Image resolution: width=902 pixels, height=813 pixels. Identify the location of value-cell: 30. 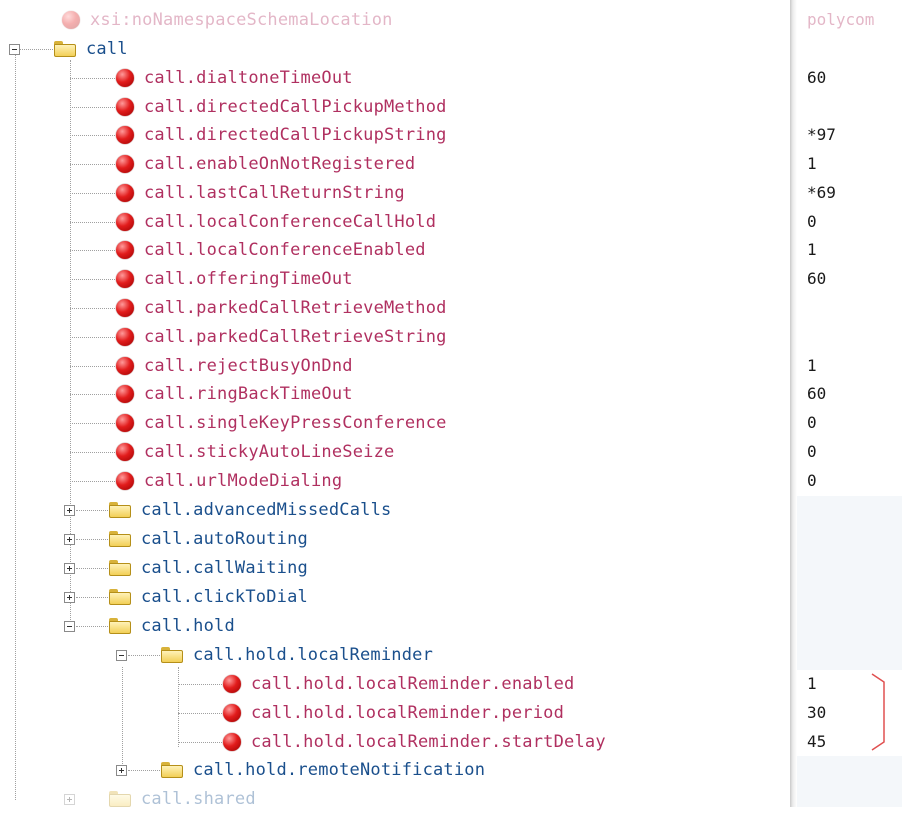
(816, 713).